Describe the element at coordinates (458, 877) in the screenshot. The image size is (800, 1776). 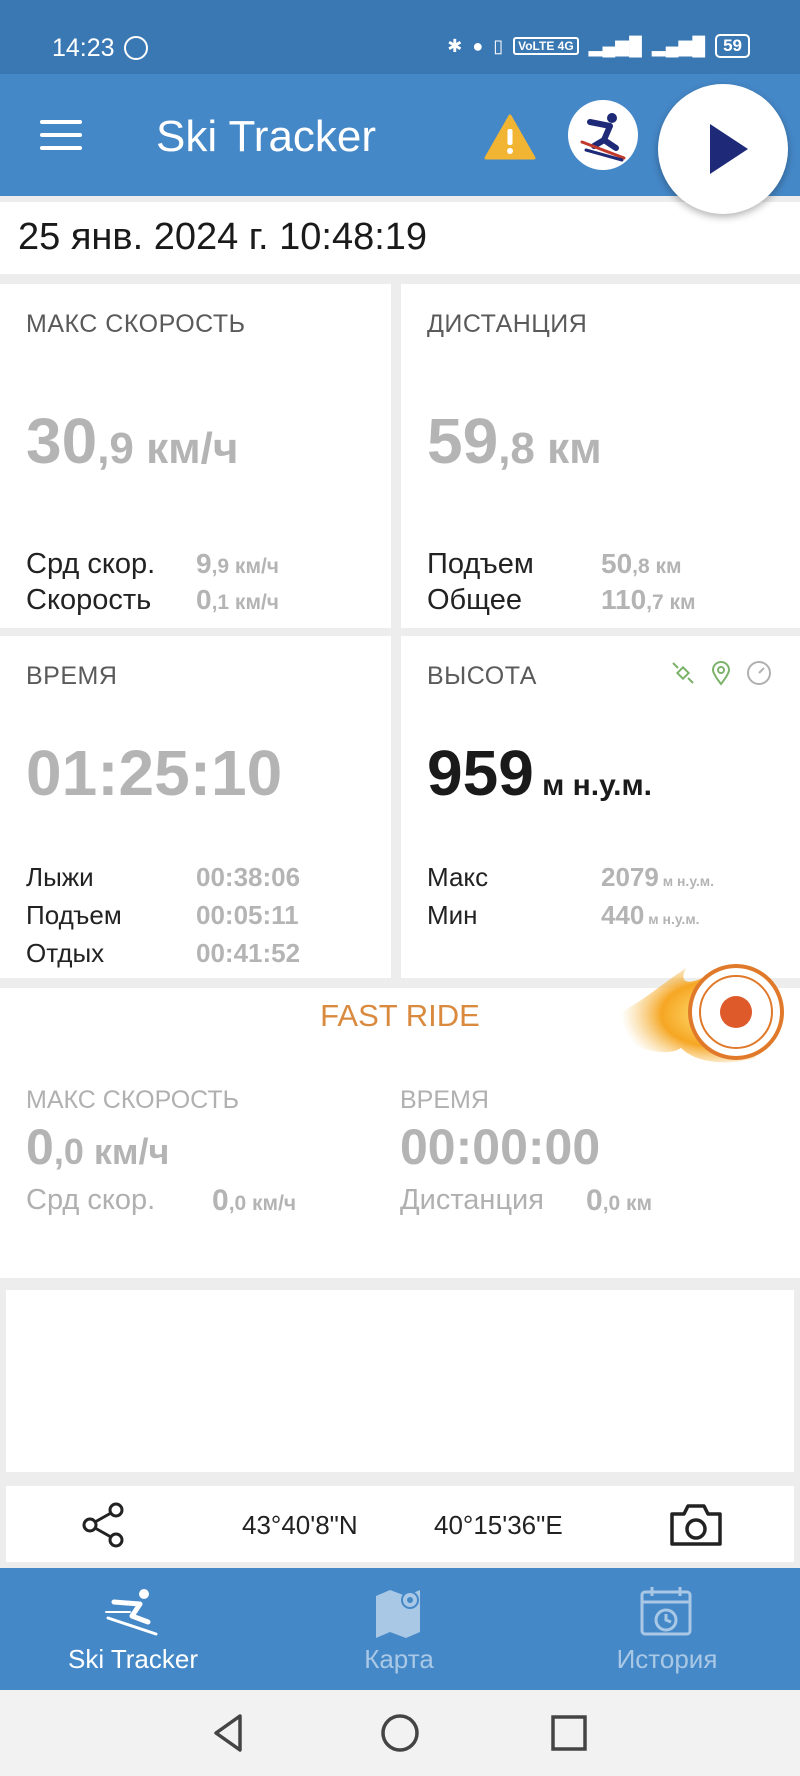
I see `max-altitude-label: Макс` at that location.